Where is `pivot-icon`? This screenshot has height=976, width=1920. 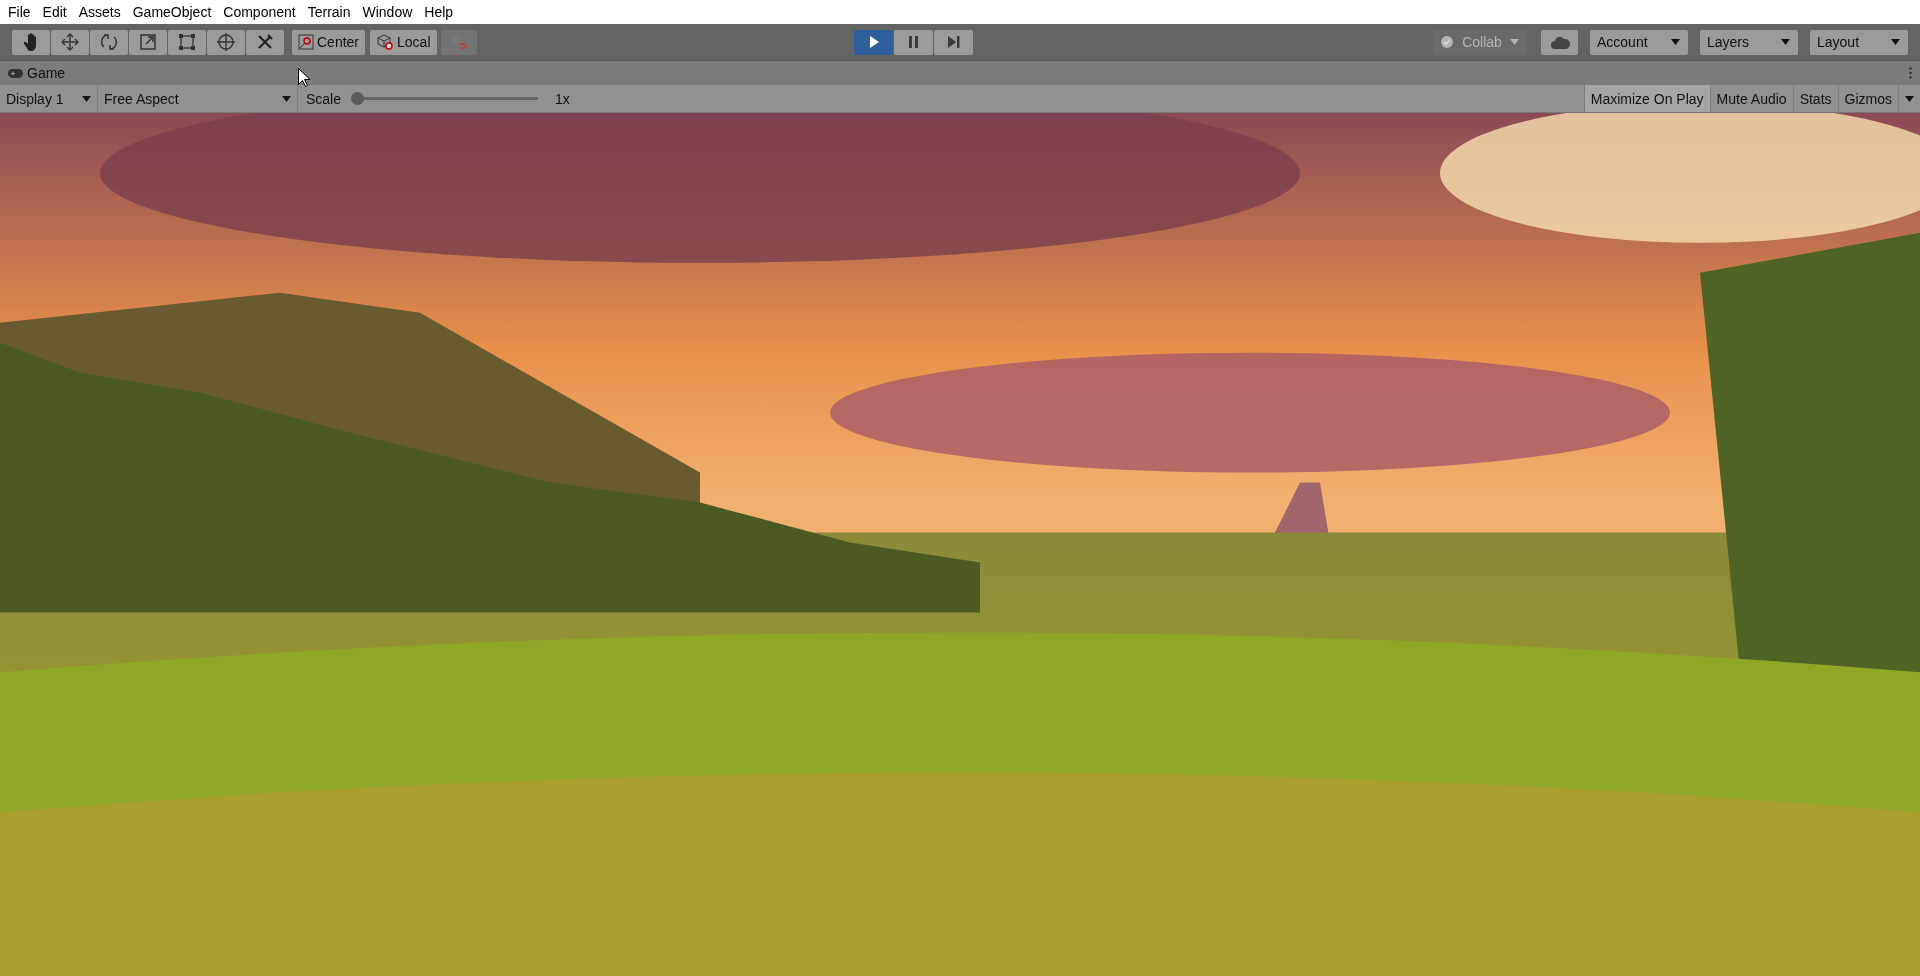 pivot-icon is located at coordinates (306, 42).